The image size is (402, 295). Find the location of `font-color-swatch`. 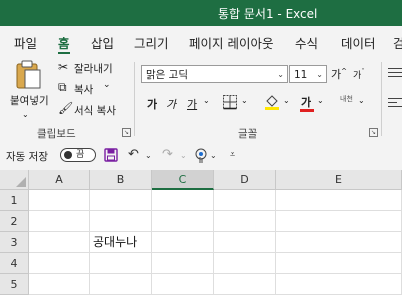

font-color-swatch is located at coordinates (307, 110).